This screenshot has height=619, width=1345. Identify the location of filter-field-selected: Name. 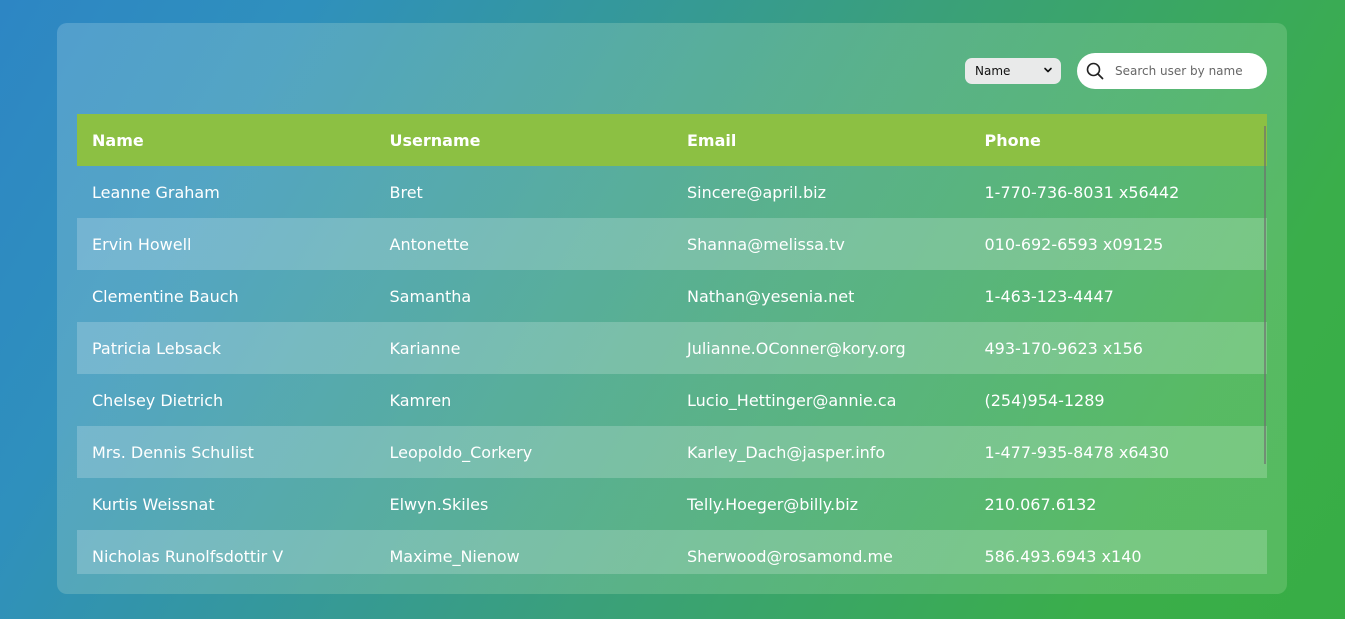
(993, 71).